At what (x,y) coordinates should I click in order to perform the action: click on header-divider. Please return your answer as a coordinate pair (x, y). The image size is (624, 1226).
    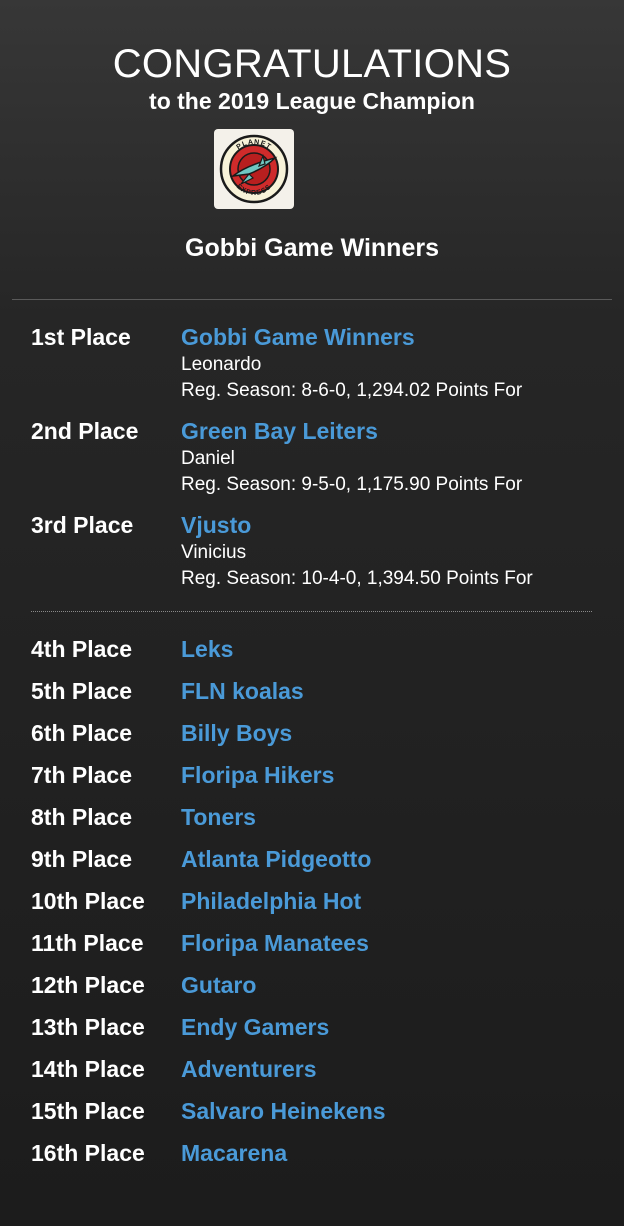
    Looking at the image, I should click on (312, 299).